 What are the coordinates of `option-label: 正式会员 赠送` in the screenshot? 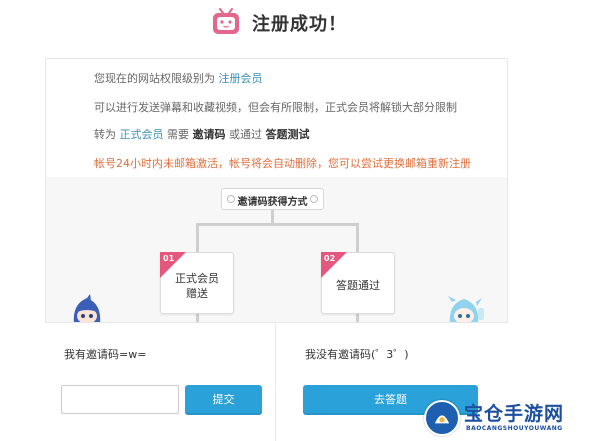 It's located at (197, 286).